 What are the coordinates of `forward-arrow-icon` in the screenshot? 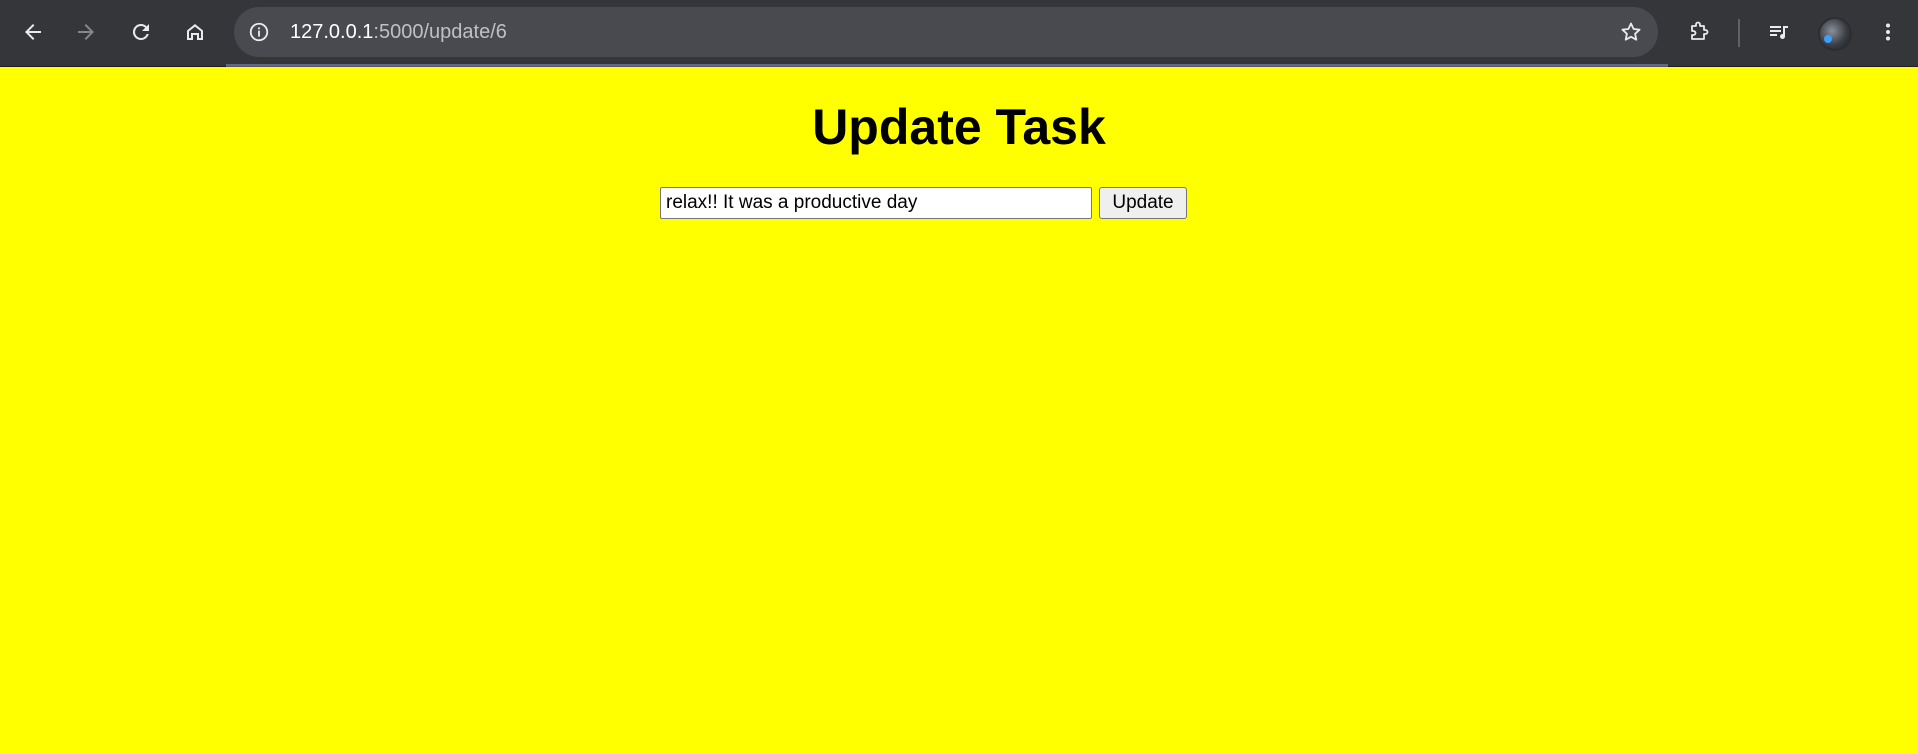 It's located at (86, 32).